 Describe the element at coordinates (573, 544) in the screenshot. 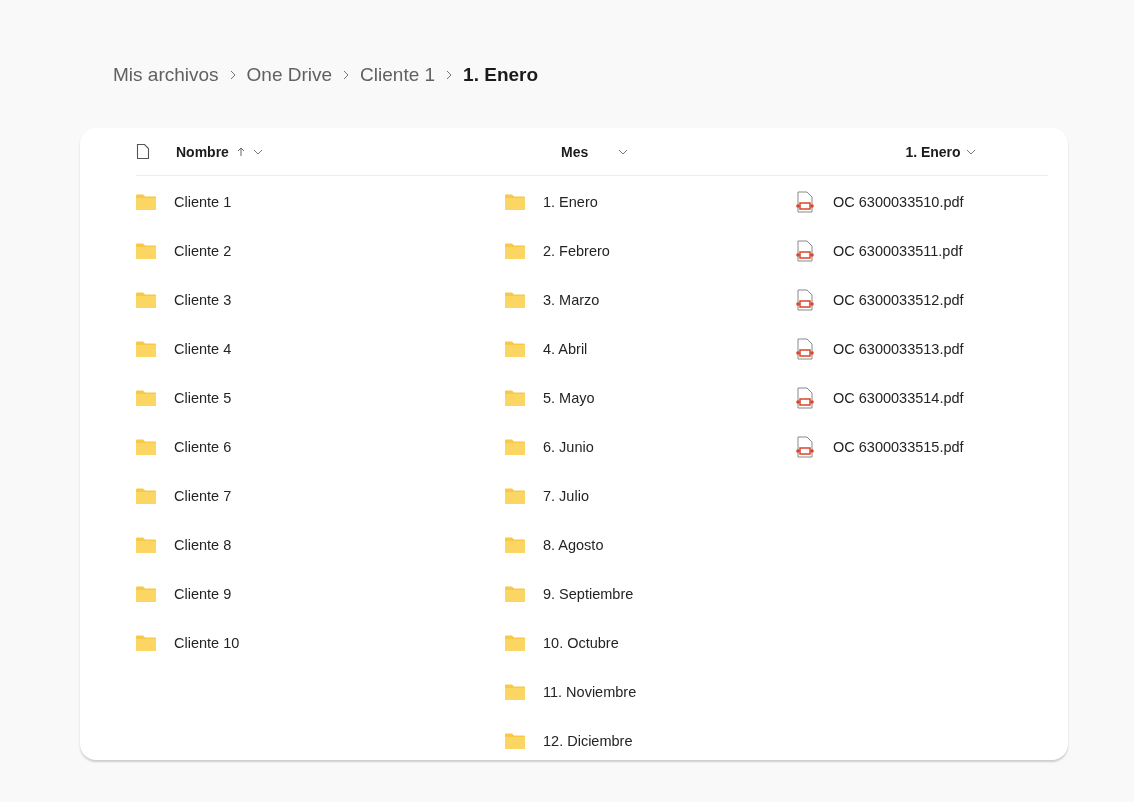

I see `file-name: 8. Agosto` at that location.